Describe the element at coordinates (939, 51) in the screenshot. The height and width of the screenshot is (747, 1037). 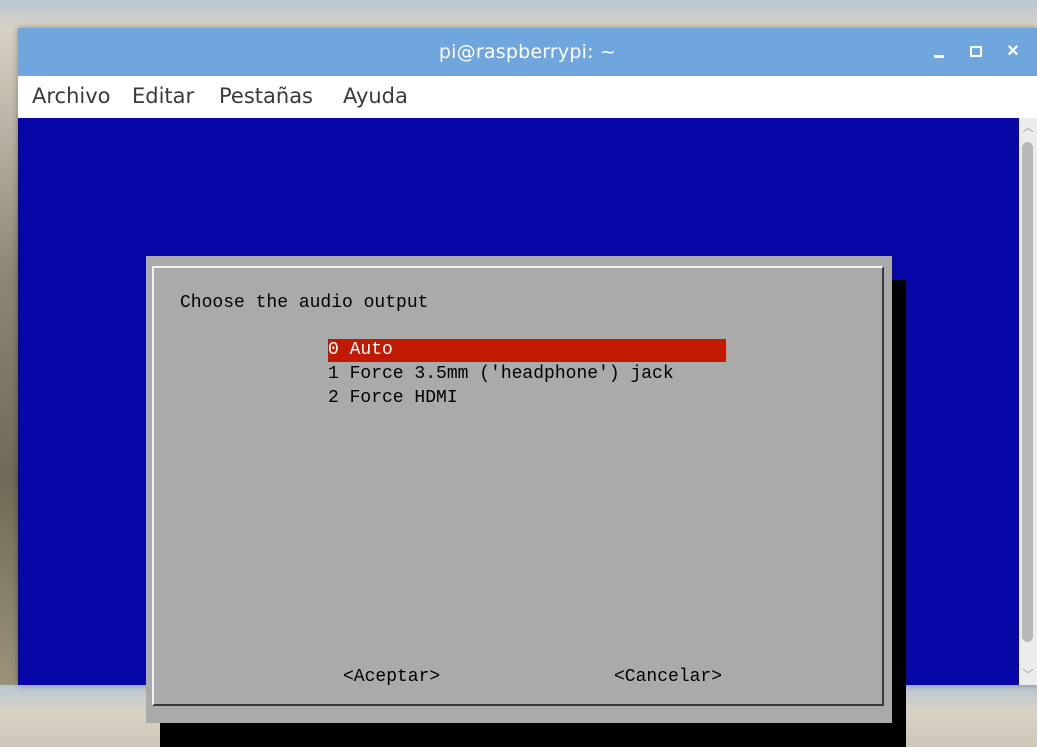
I see `minimize-button` at that location.